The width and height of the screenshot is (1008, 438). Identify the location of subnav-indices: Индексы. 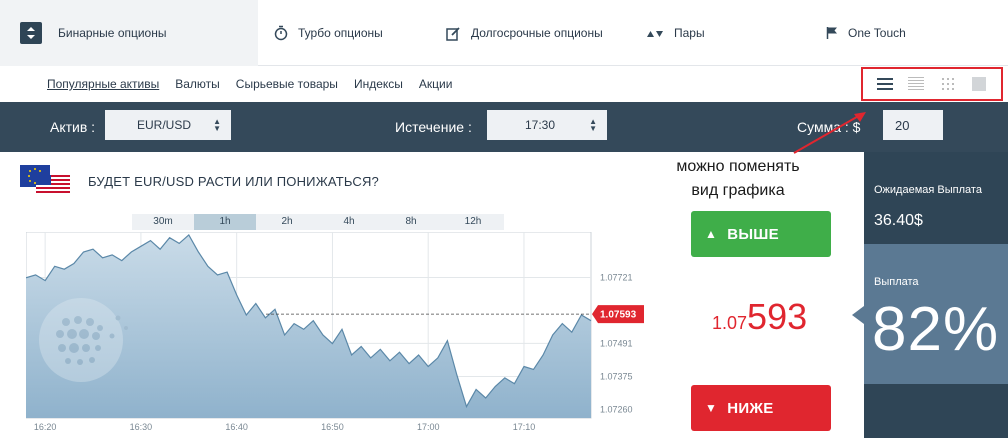
(378, 84).